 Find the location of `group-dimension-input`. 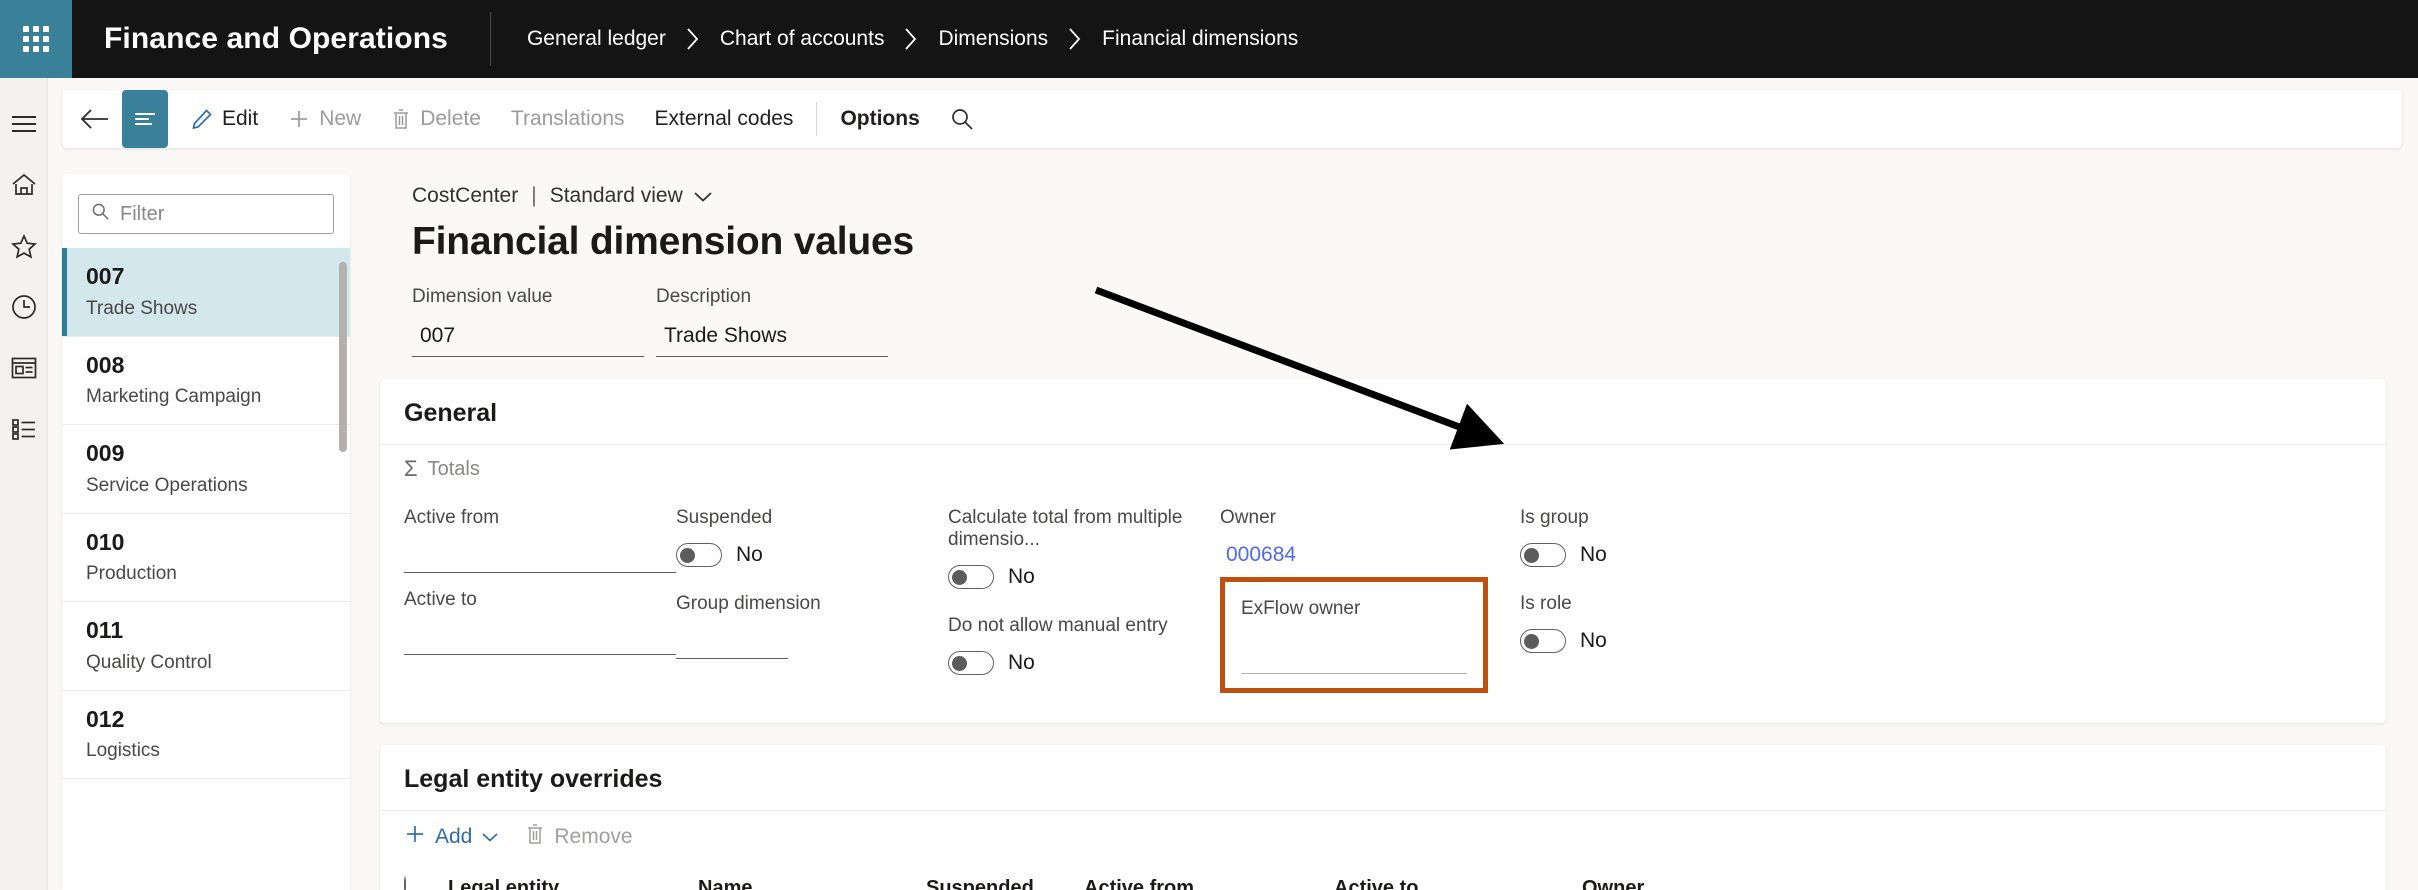

group-dimension-input is located at coordinates (732, 637).